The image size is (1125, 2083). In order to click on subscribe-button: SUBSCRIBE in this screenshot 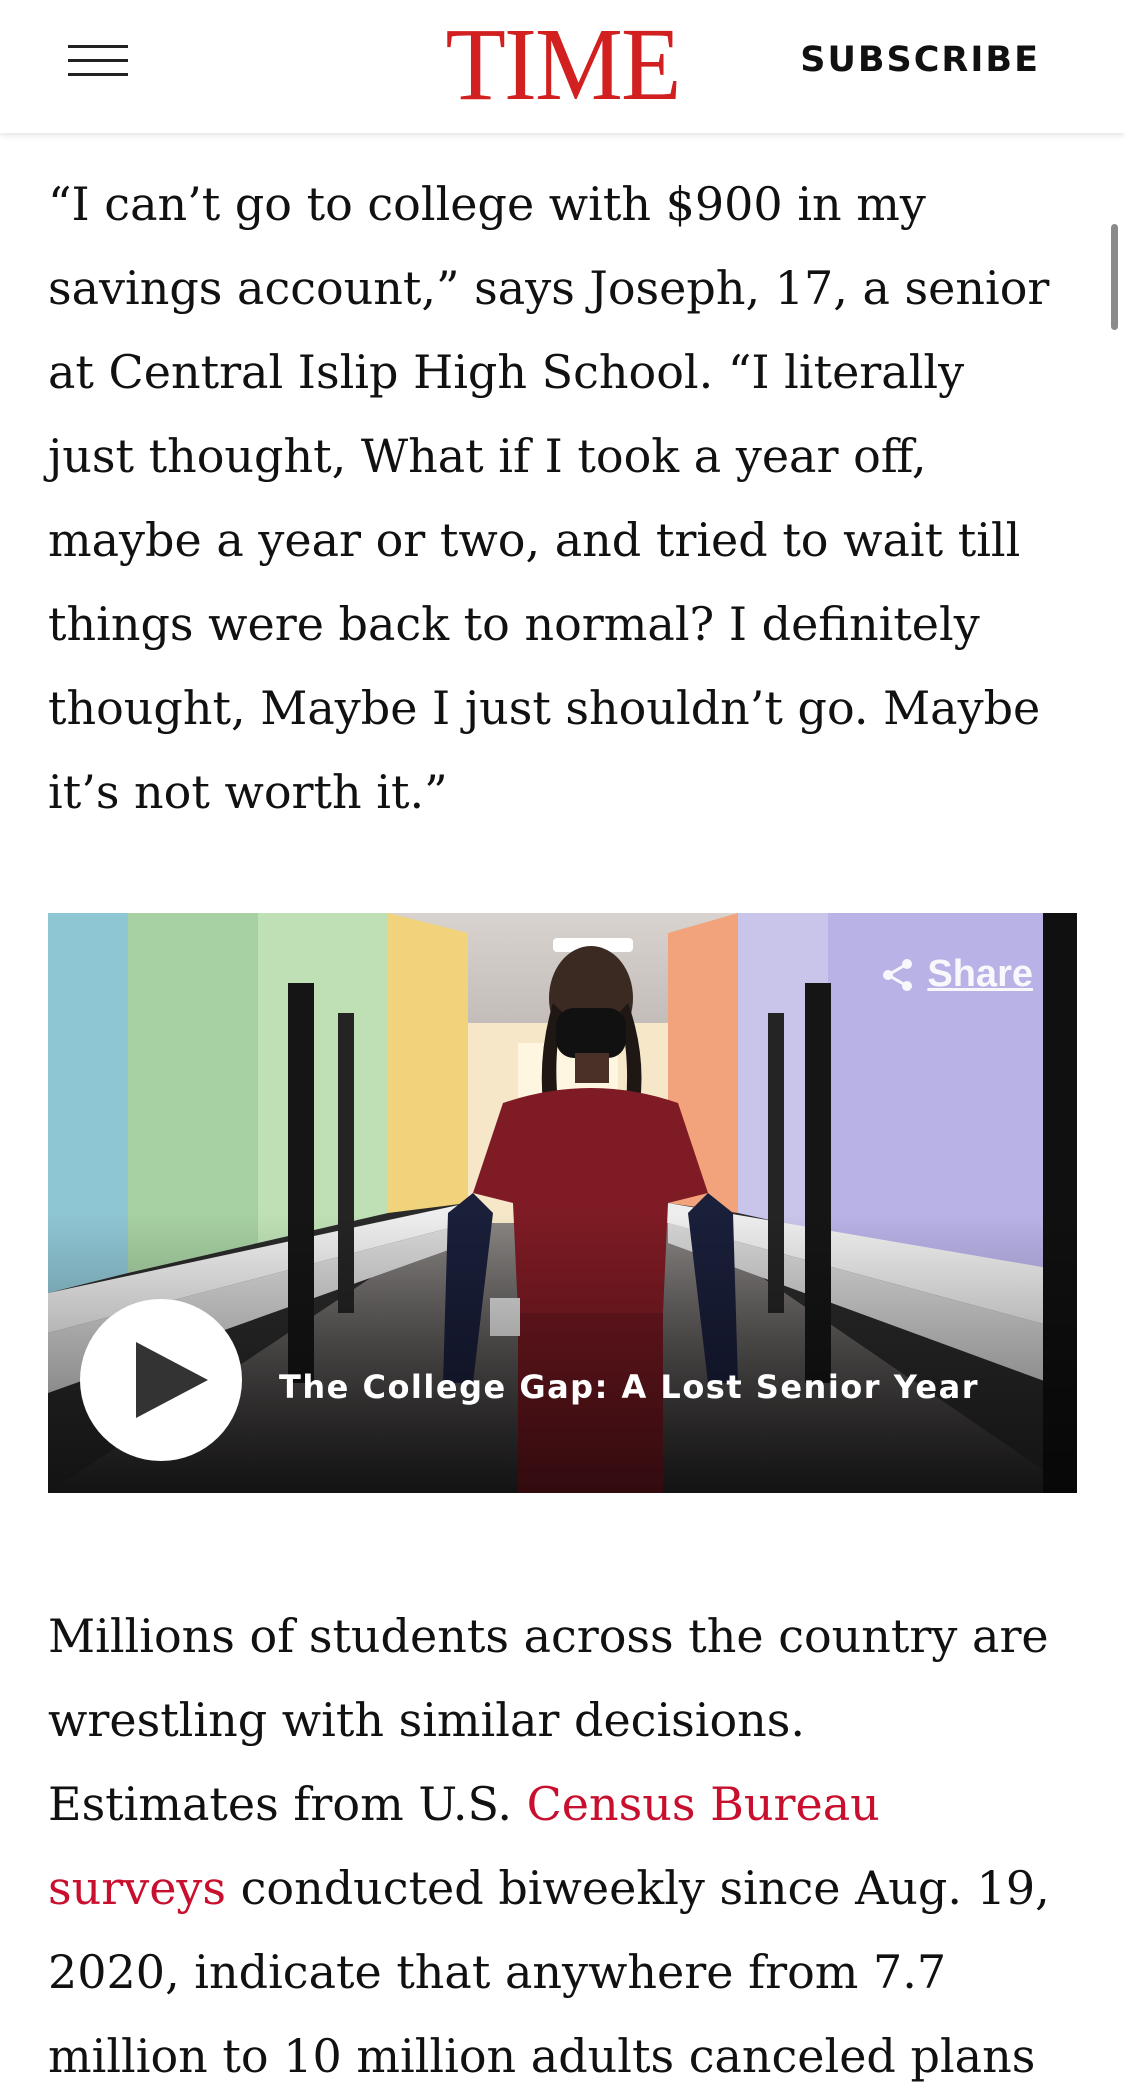, I will do `click(920, 60)`.